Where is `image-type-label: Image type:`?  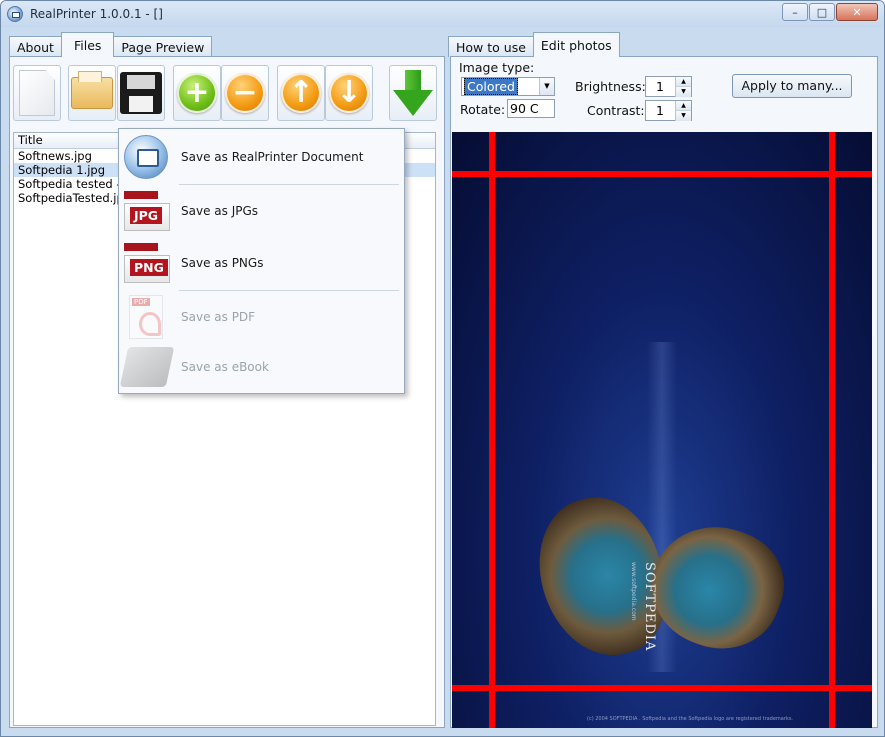
image-type-label: Image type: is located at coordinates (497, 67).